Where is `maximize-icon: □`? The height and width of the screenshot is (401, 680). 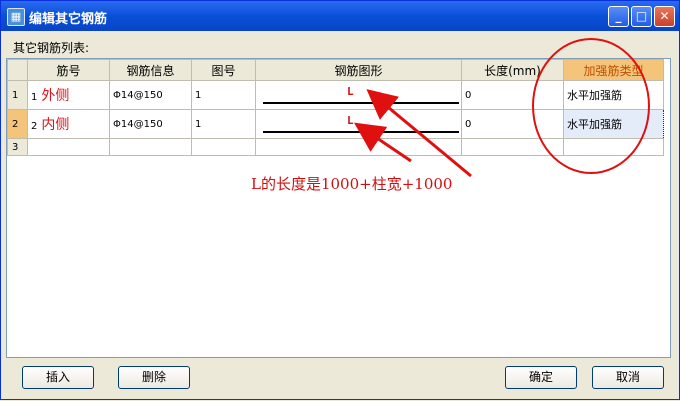 maximize-icon: □ is located at coordinates (641, 16).